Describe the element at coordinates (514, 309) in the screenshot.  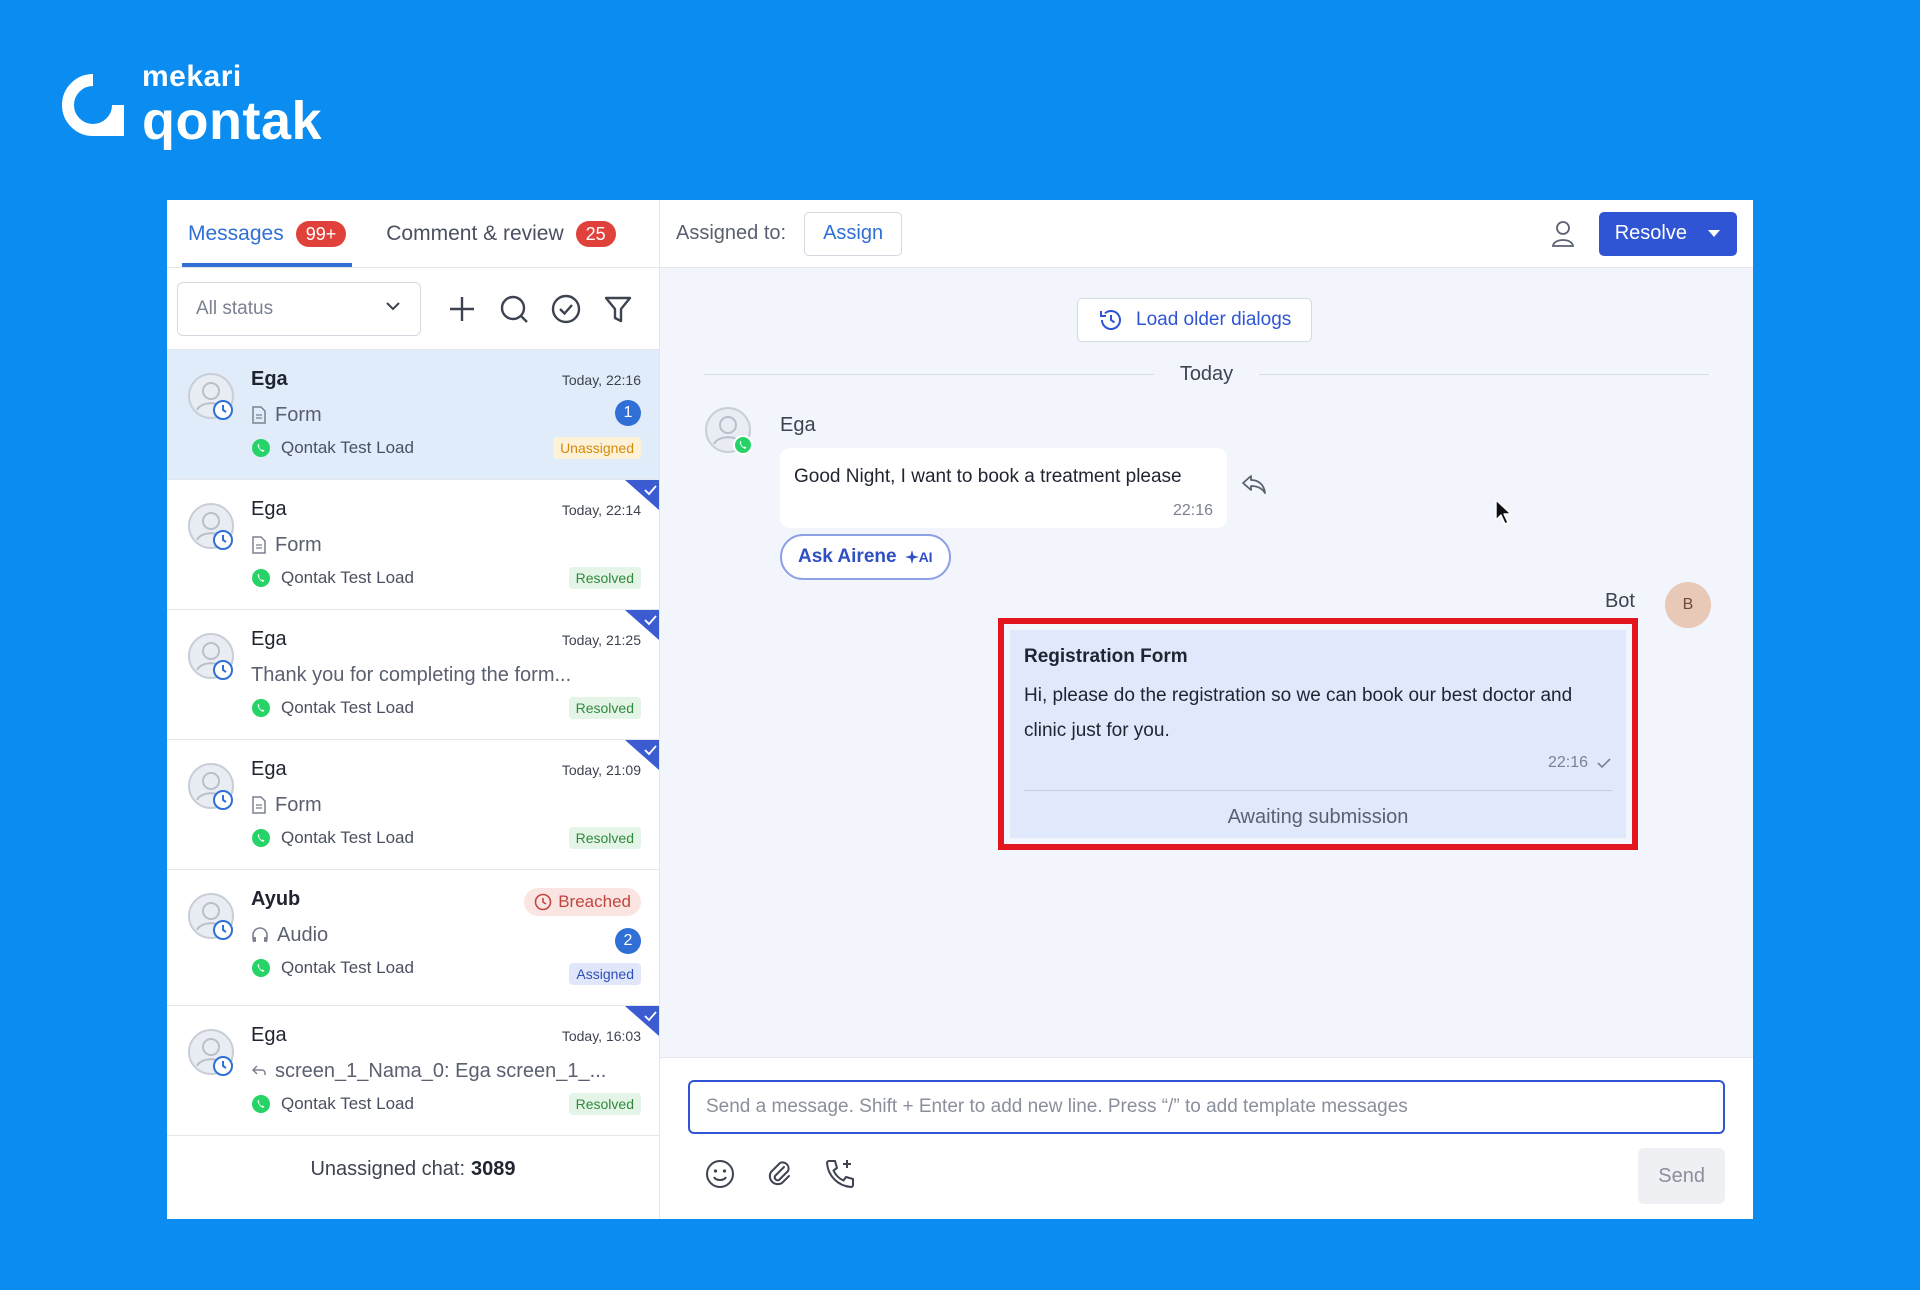
I see `search-button` at that location.